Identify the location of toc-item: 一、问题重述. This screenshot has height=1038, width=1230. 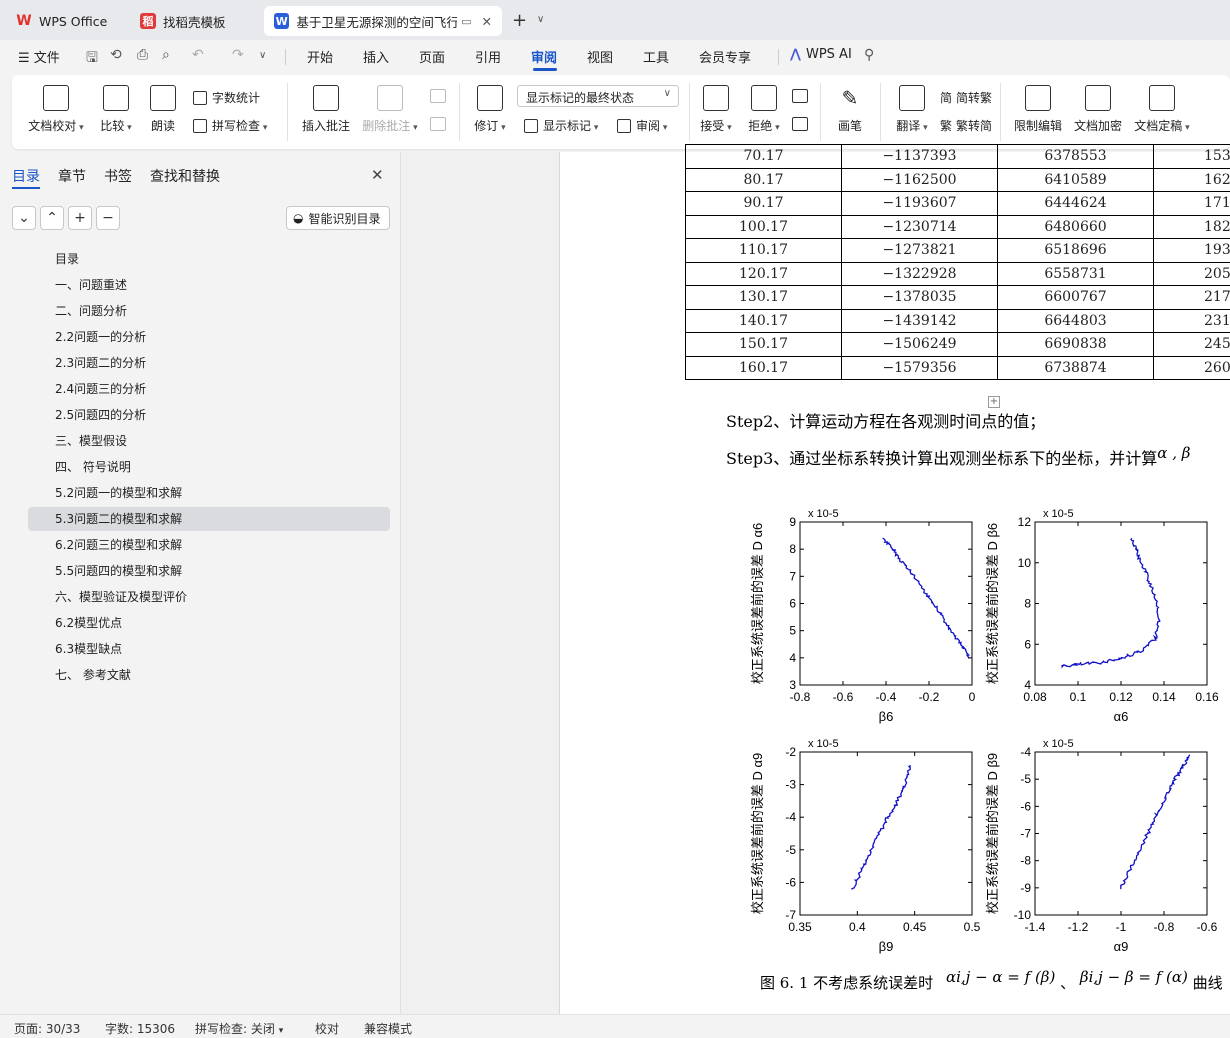
(209, 285).